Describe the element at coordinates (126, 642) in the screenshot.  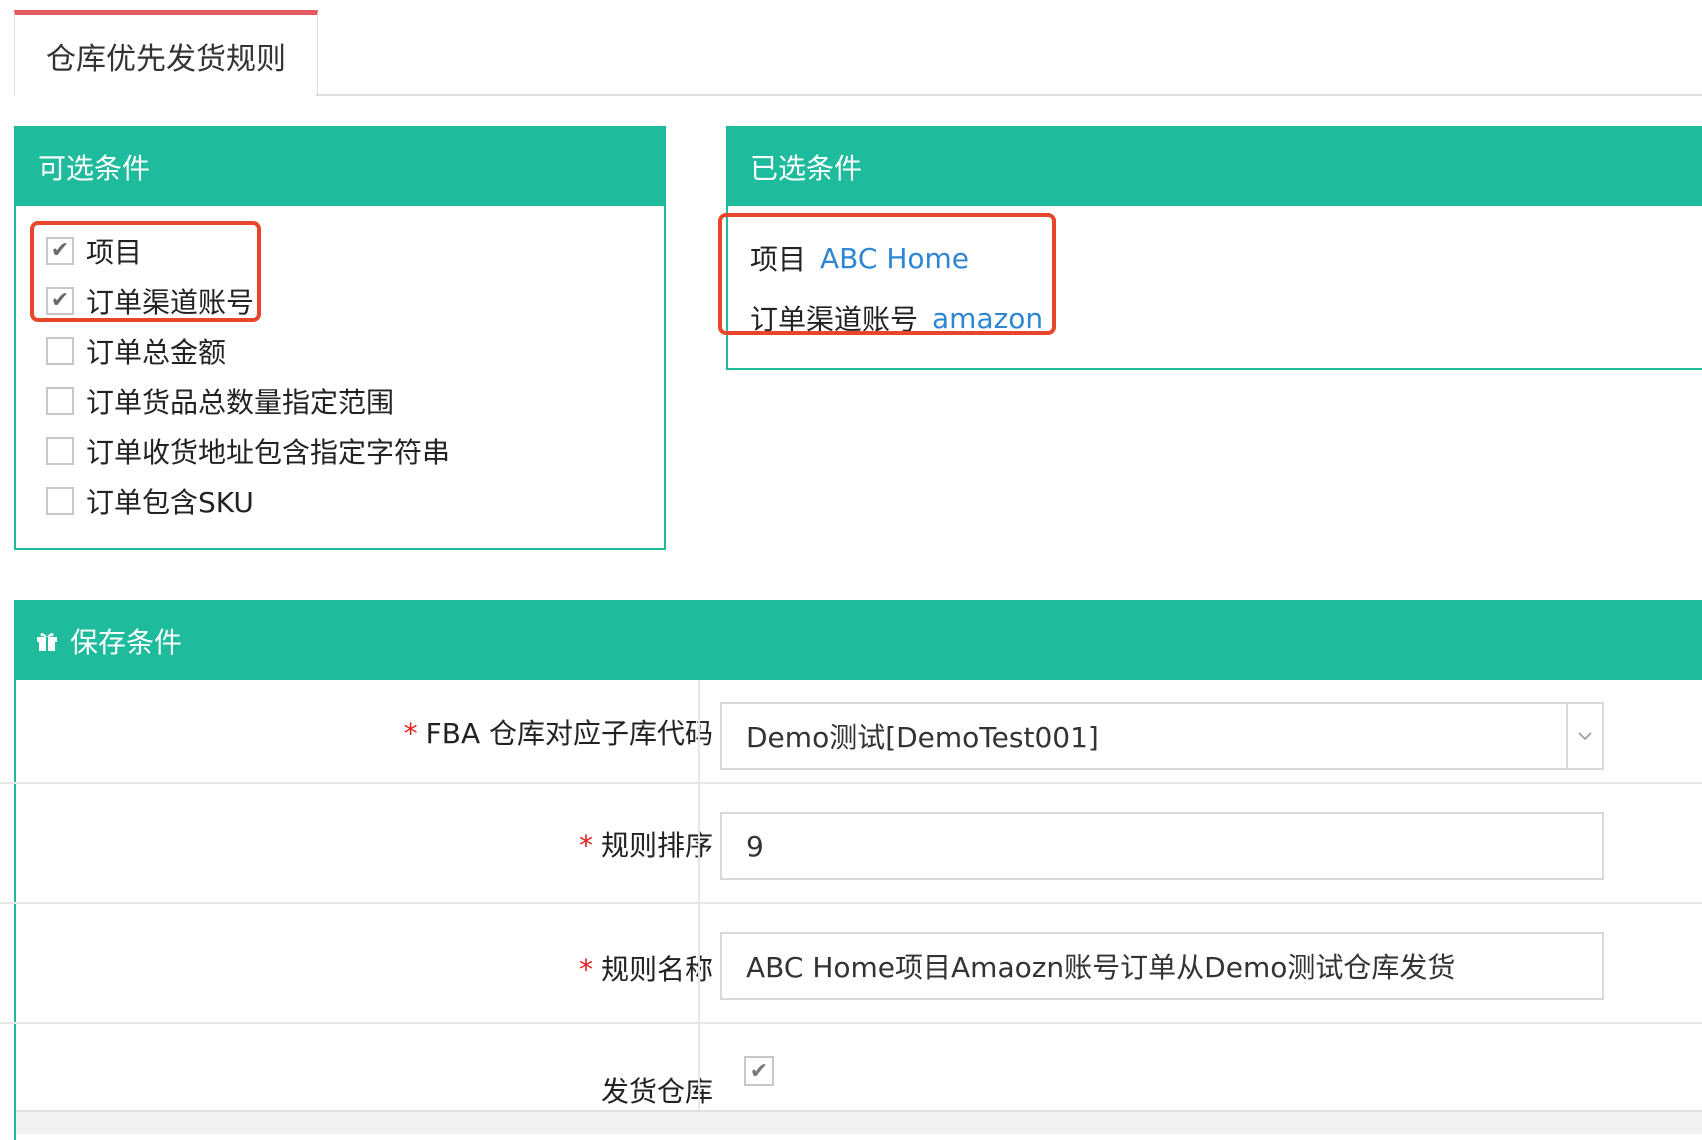
I see `save-conditions-title: 保存条件` at that location.